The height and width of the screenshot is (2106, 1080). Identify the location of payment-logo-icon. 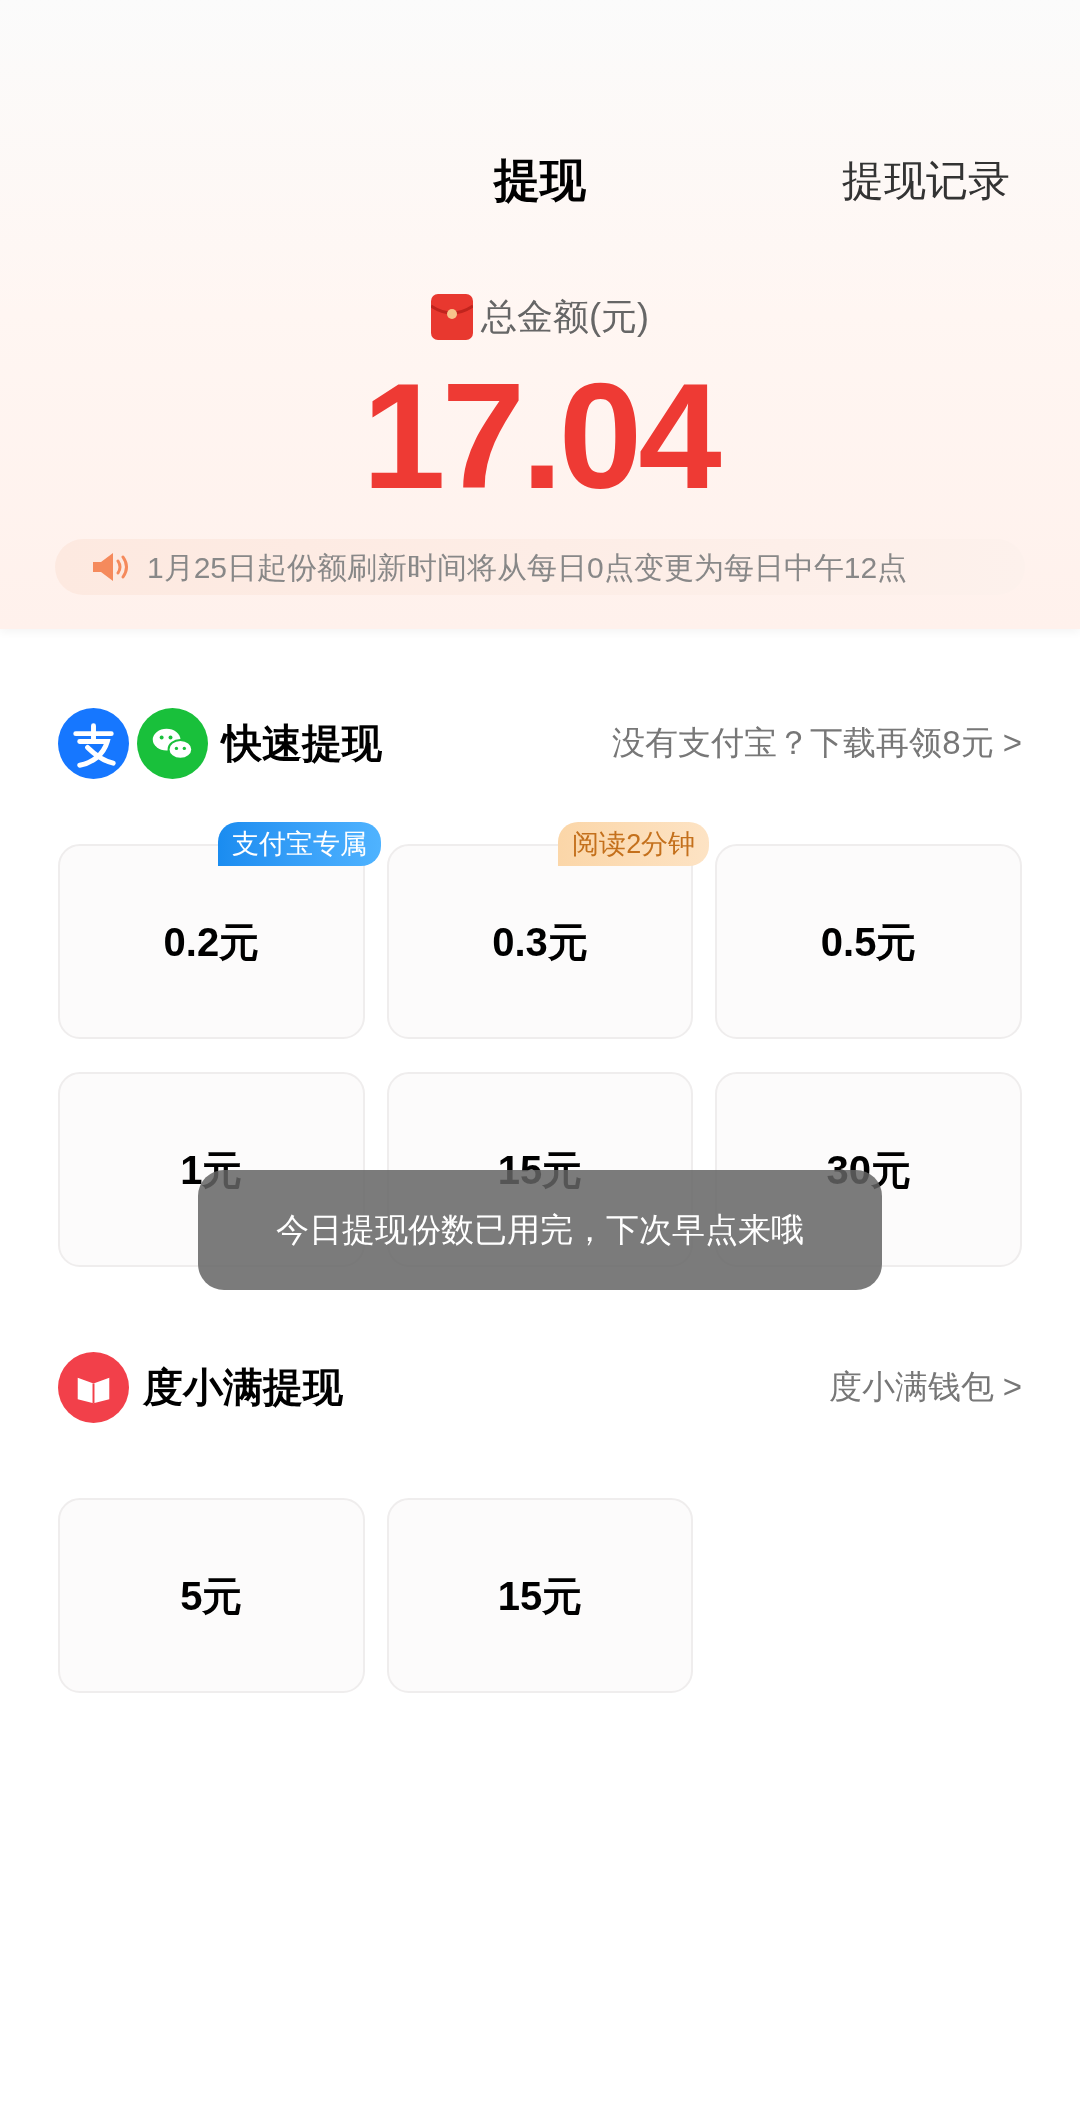
(93, 743).